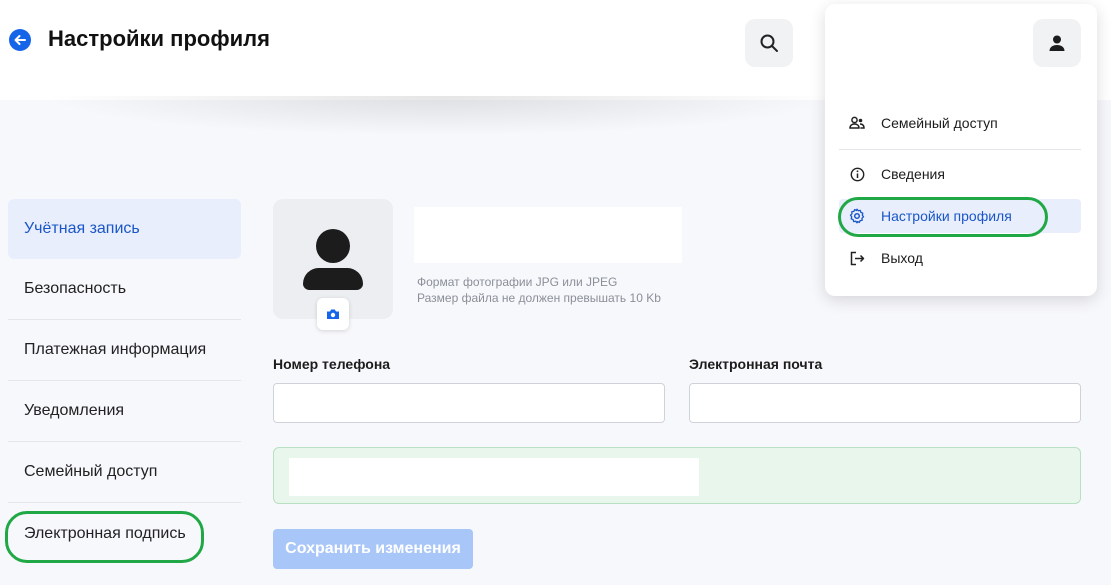  I want to click on sidebar-item-label: Электронная подпись, so click(105, 533).